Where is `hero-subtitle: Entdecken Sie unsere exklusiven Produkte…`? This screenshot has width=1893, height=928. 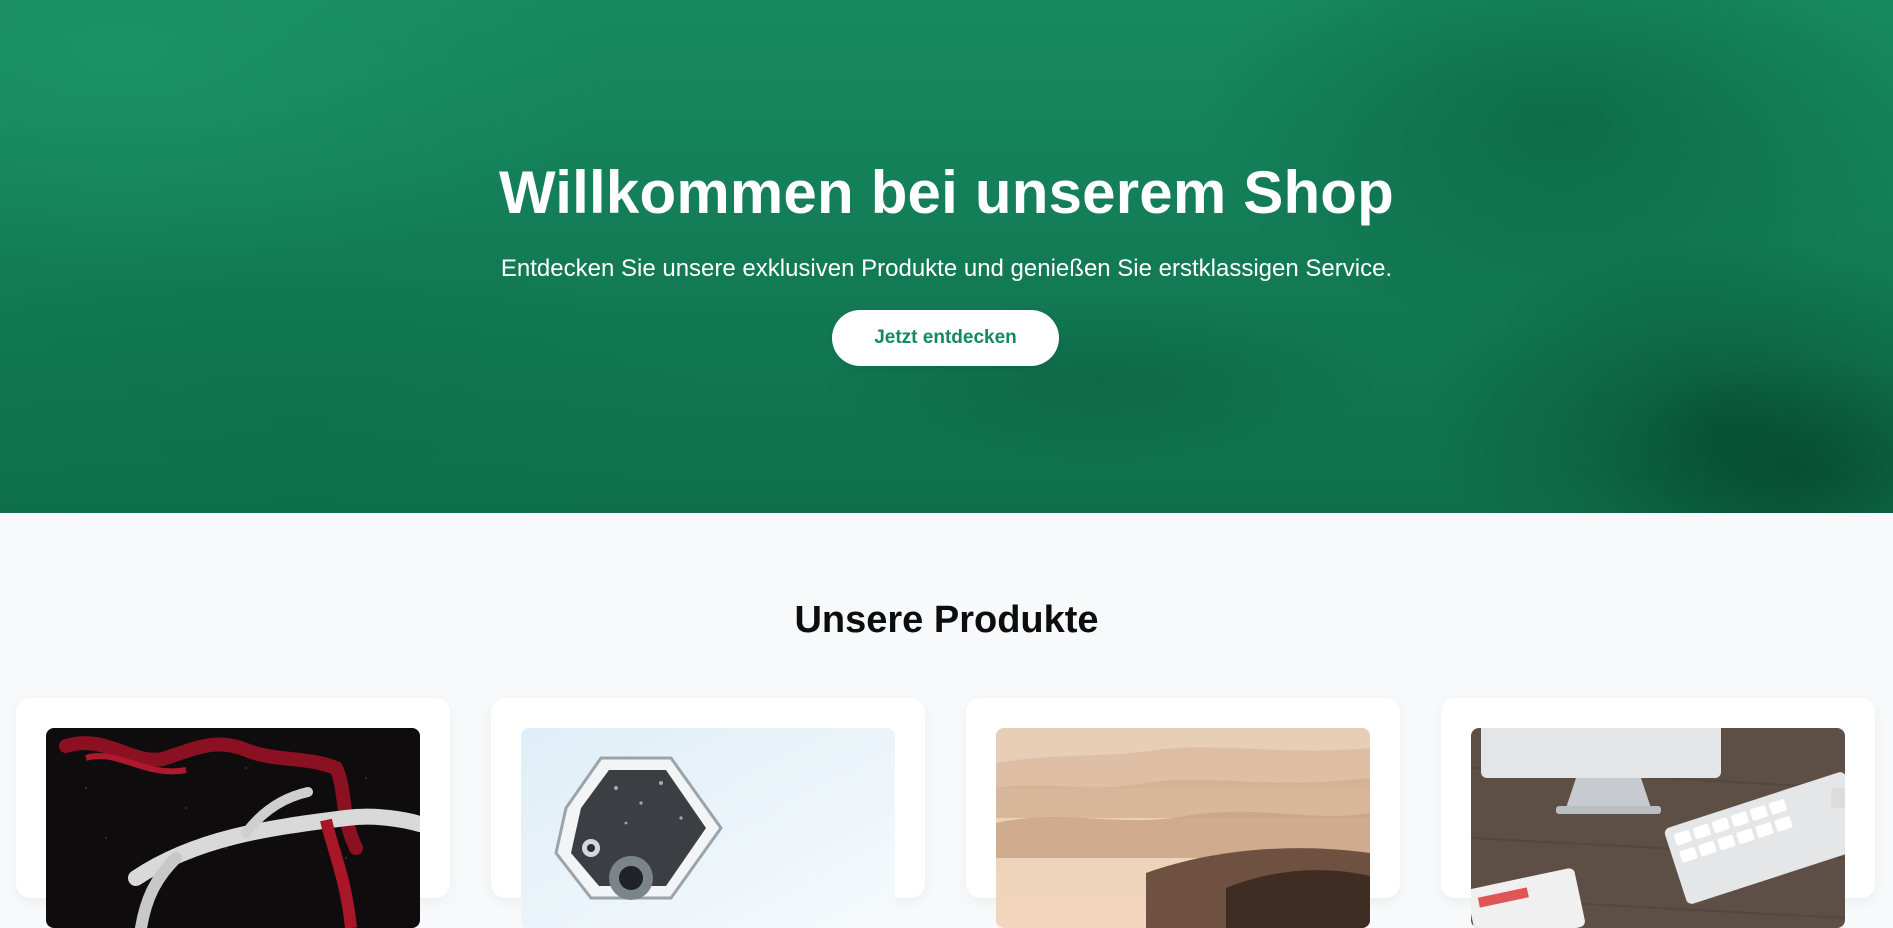 hero-subtitle: Entdecken Sie unsere exklusiven Produkte… is located at coordinates (946, 268).